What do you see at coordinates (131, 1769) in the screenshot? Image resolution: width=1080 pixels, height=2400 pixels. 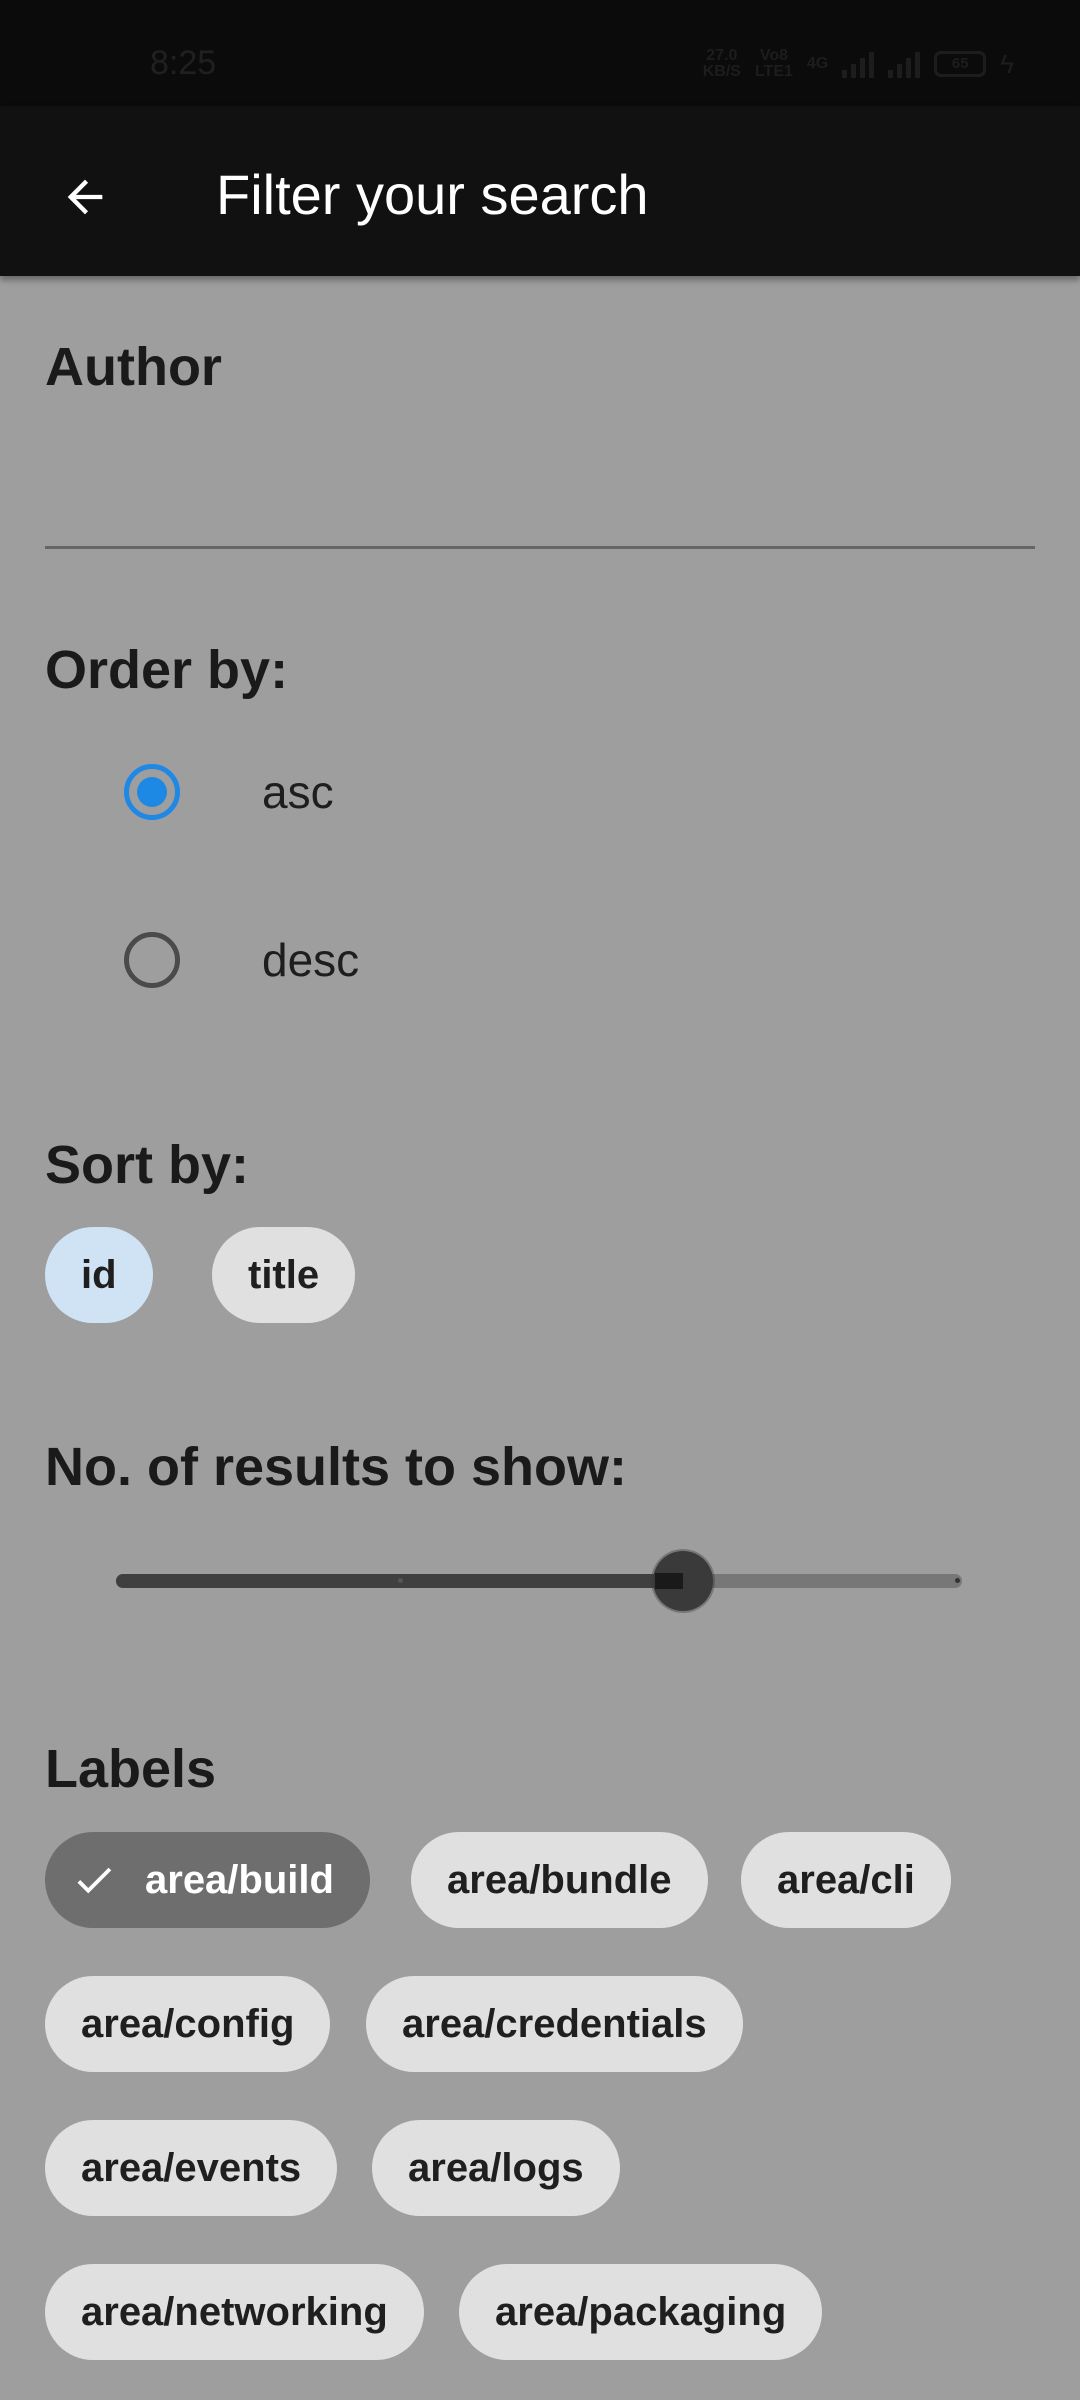 I see `labels-label: Labels` at bounding box center [131, 1769].